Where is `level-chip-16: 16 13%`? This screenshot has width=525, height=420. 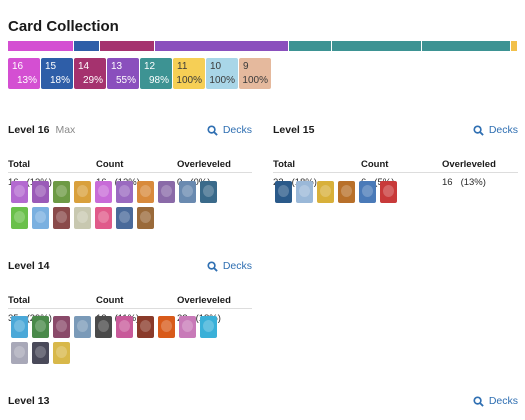 level-chip-16: 16 13% is located at coordinates (24, 73).